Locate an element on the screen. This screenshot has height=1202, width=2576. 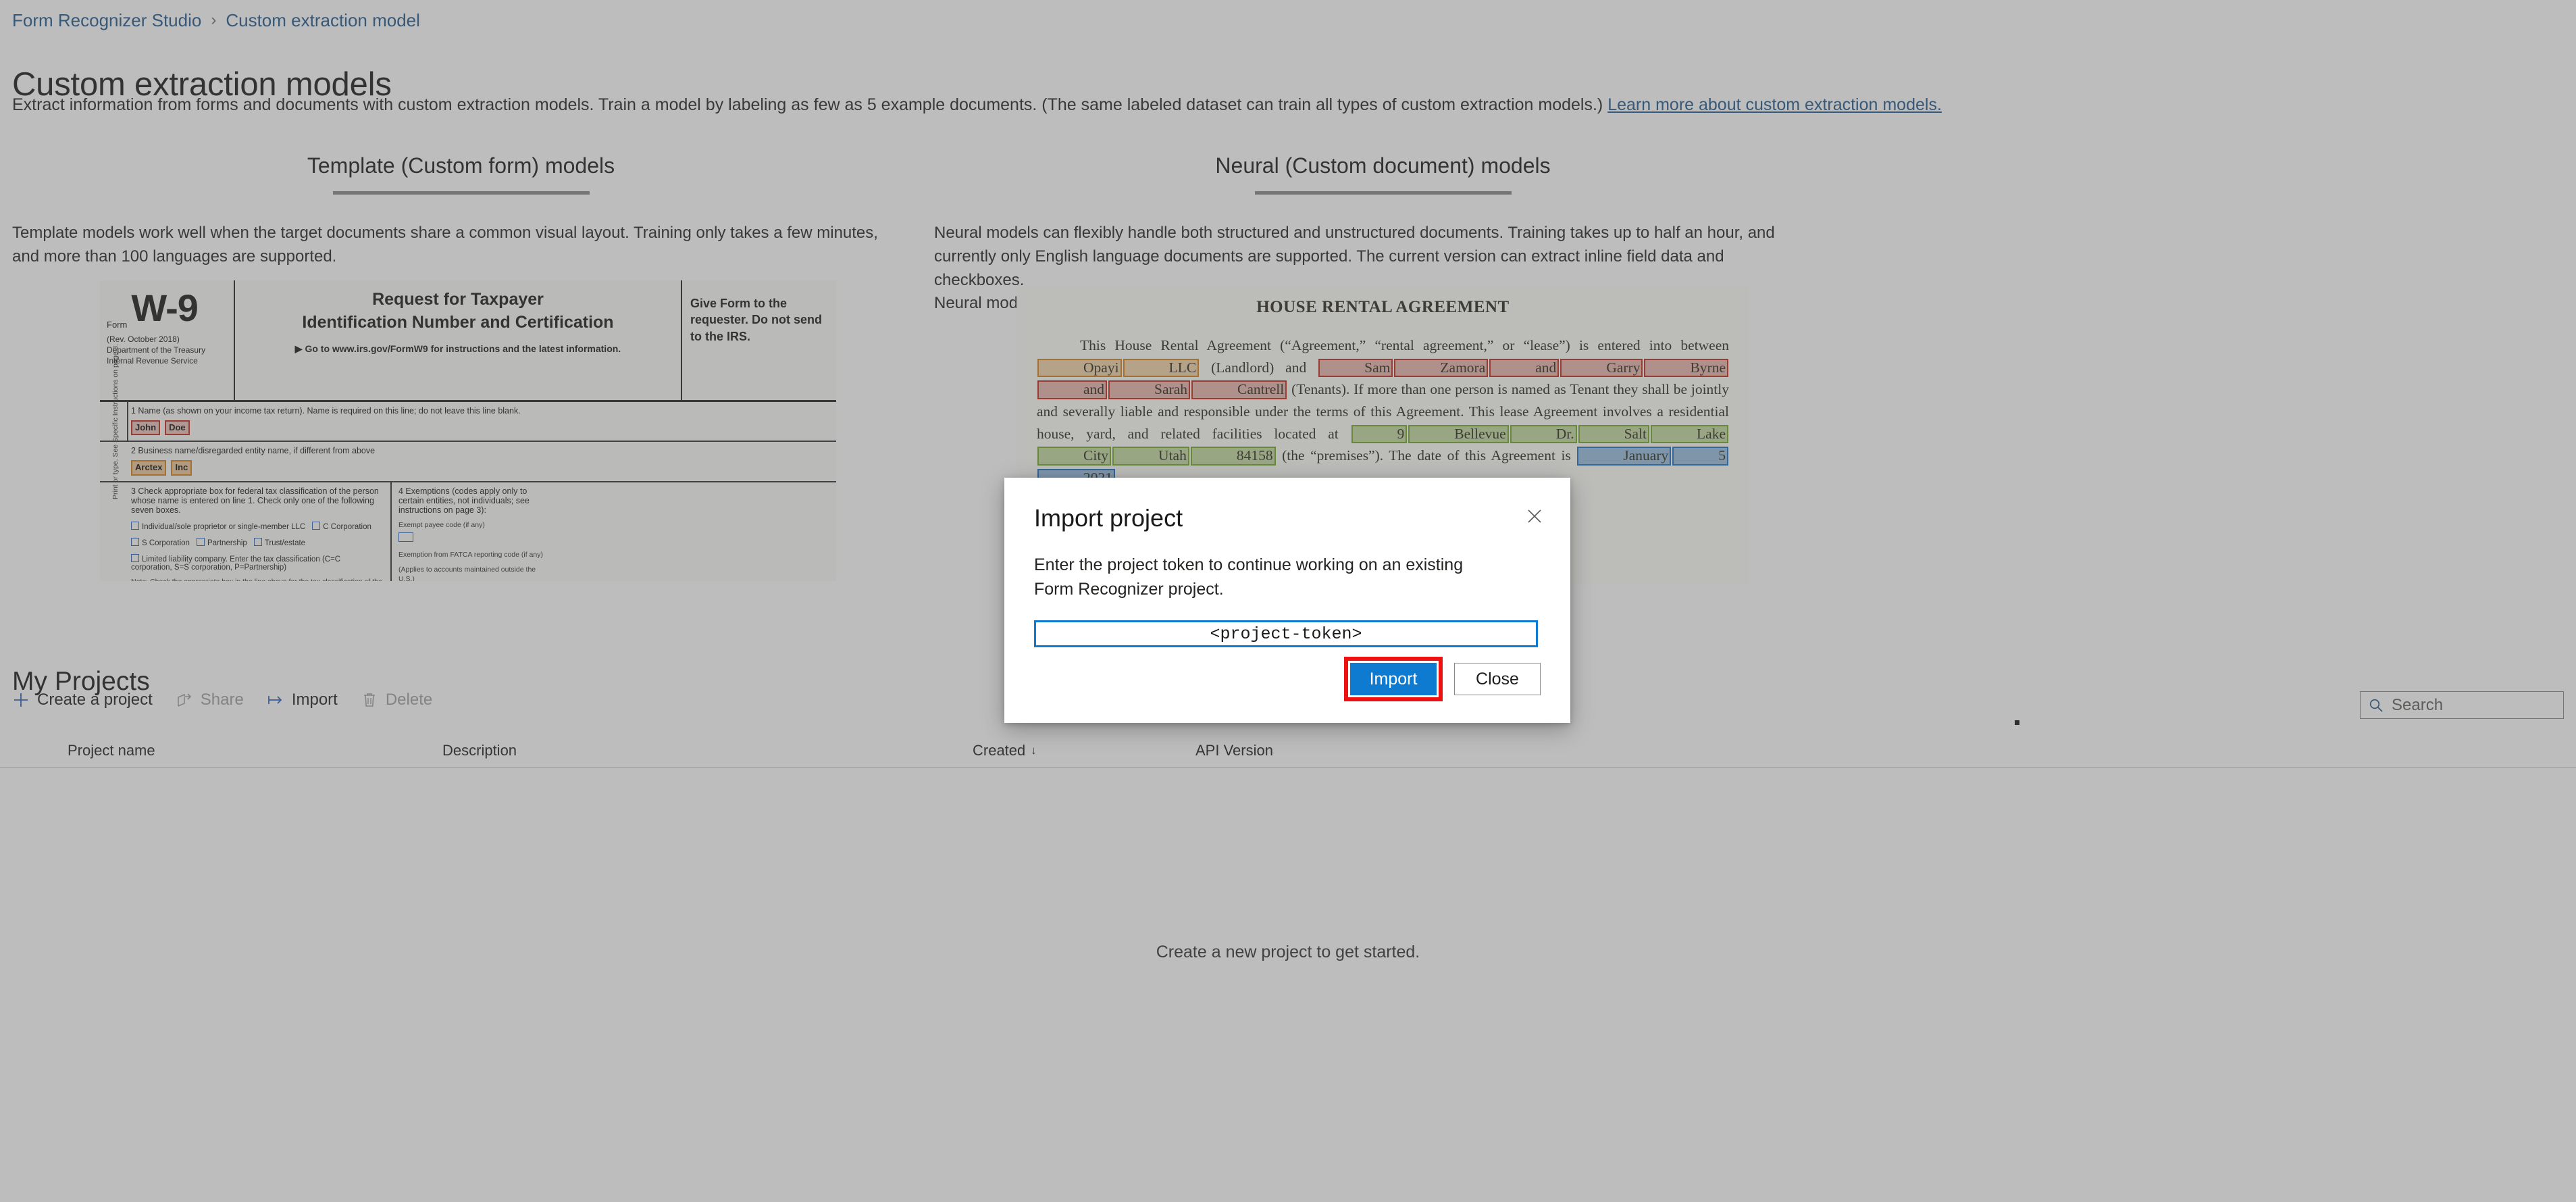
dialog-actions: Import Close is located at coordinates (1443, 679).